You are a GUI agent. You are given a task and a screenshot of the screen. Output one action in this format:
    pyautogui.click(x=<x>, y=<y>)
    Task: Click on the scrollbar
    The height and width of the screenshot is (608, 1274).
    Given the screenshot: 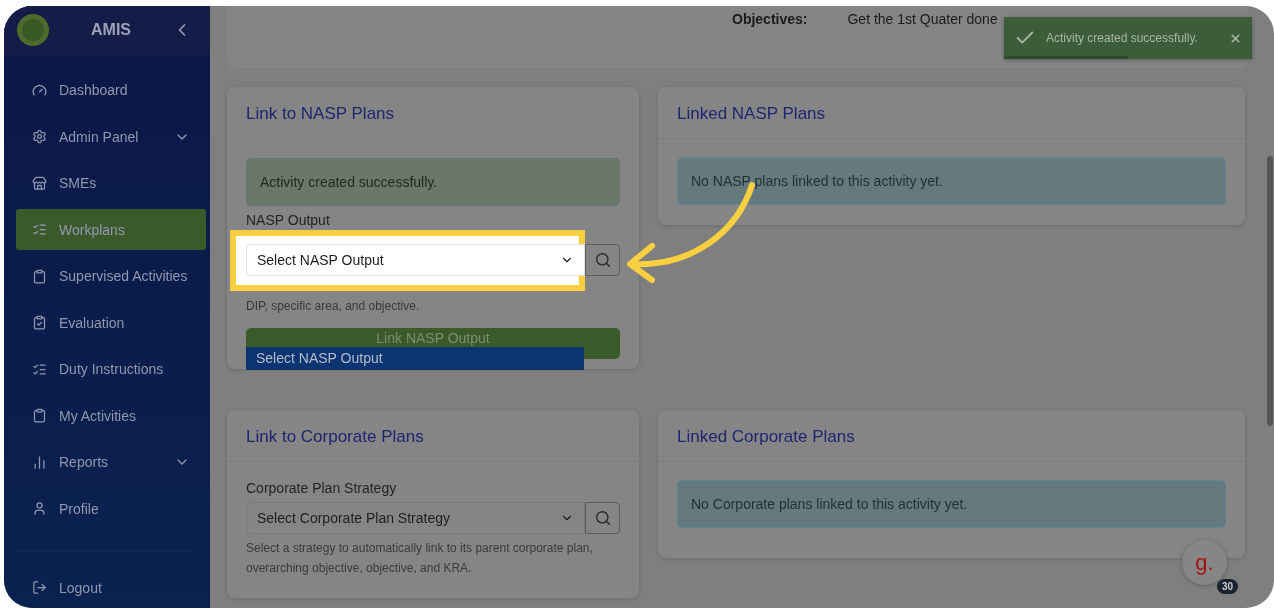 What is the action you would take?
    pyautogui.click(x=1270, y=291)
    